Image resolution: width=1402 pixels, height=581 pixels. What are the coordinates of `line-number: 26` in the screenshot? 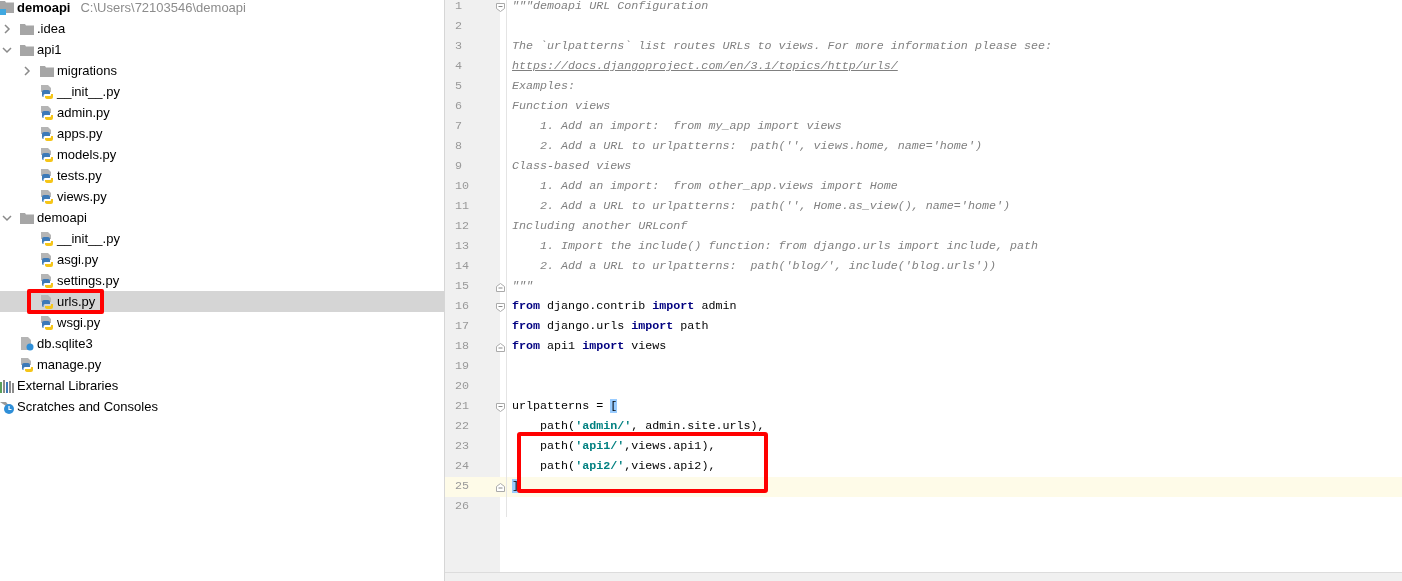 It's located at (462, 507).